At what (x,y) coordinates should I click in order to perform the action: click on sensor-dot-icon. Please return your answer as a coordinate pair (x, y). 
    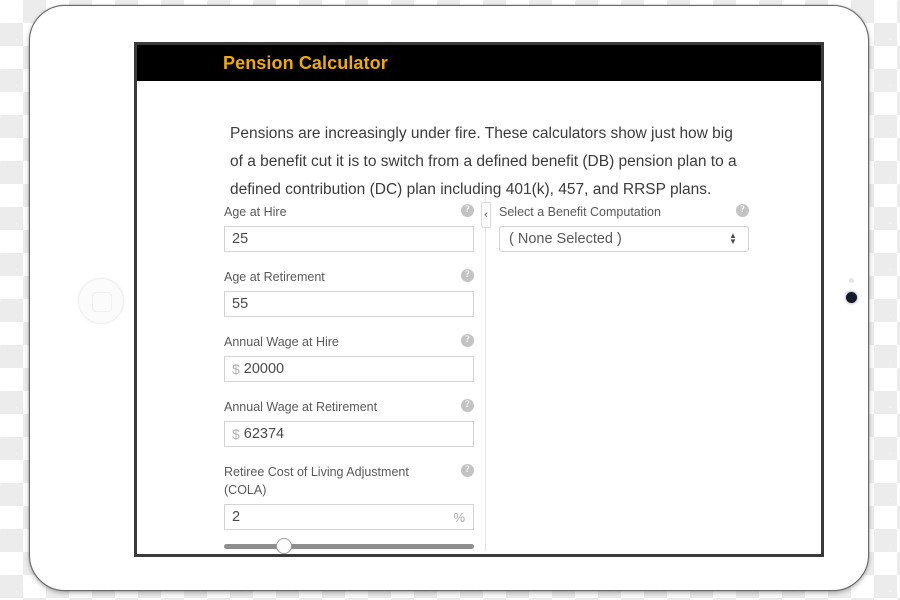
    Looking at the image, I should click on (851, 280).